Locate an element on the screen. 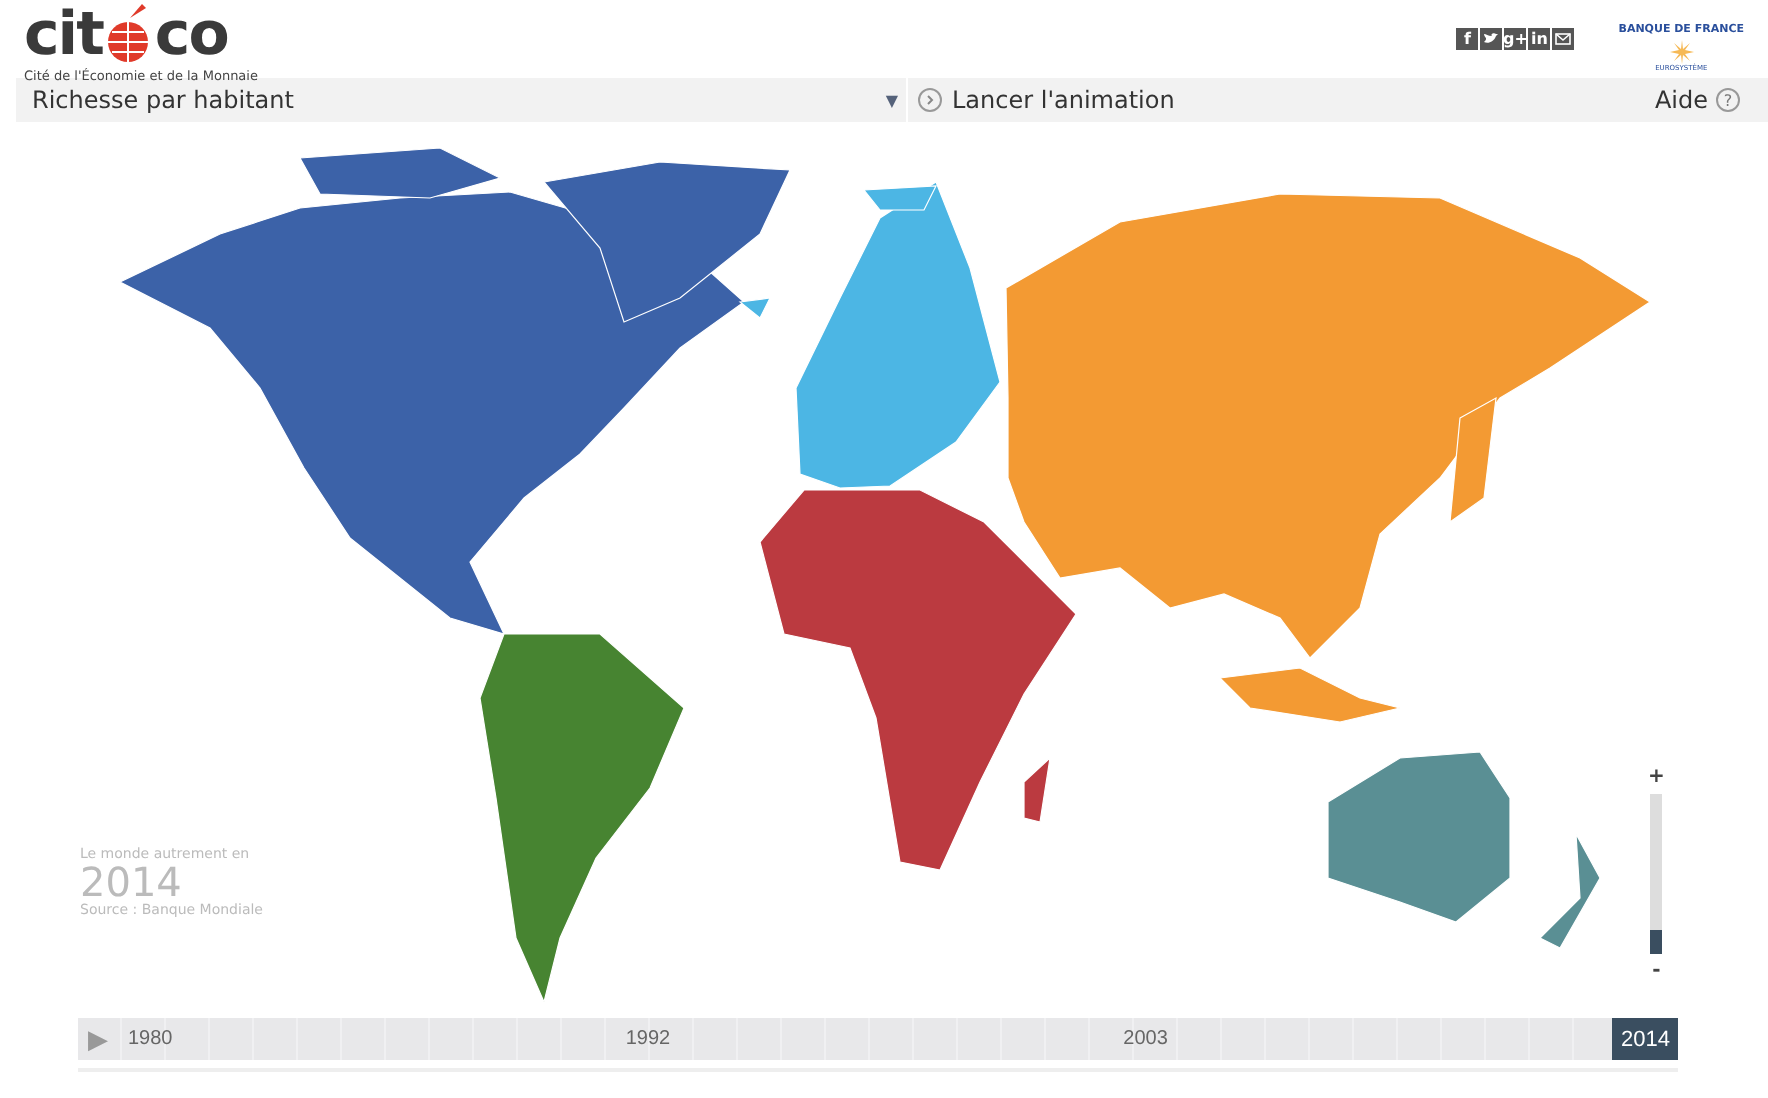  logo-text: co is located at coordinates (191, 36).